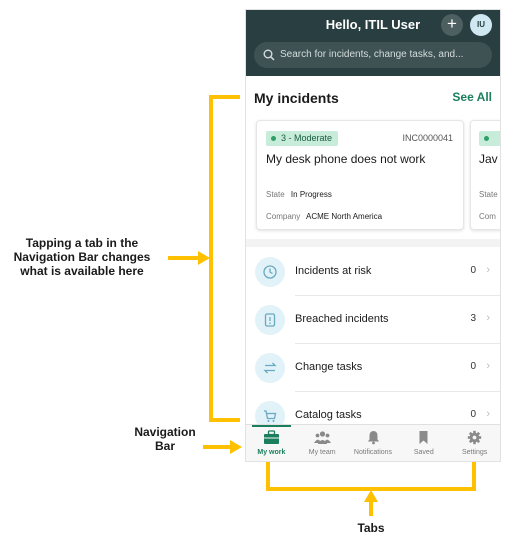 The image size is (512, 539). I want to click on swap-arrows-icon, so click(270, 368).